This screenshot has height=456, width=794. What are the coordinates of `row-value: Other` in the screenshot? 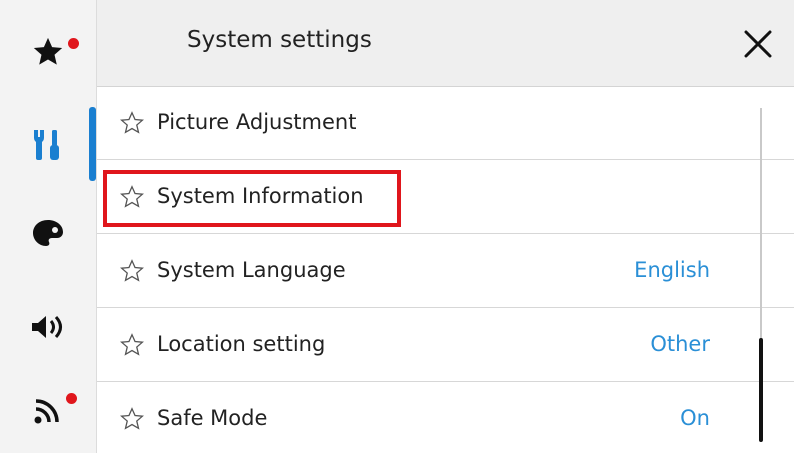 It's located at (680, 344).